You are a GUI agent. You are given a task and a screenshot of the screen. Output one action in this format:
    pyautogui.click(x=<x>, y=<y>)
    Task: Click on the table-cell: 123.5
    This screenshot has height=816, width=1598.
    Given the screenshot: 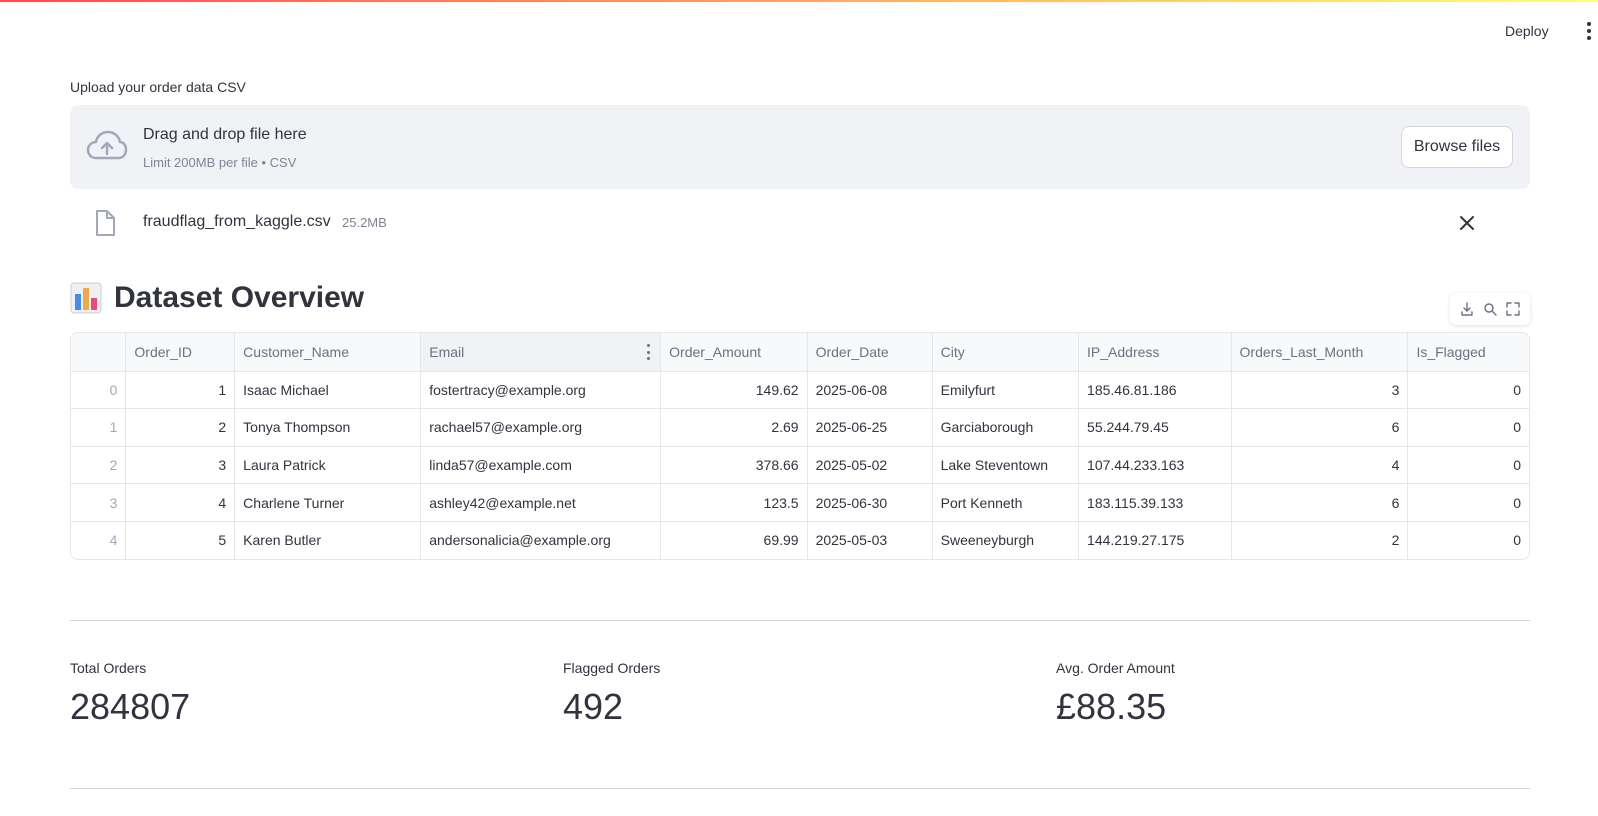 What is the action you would take?
    pyautogui.click(x=734, y=502)
    